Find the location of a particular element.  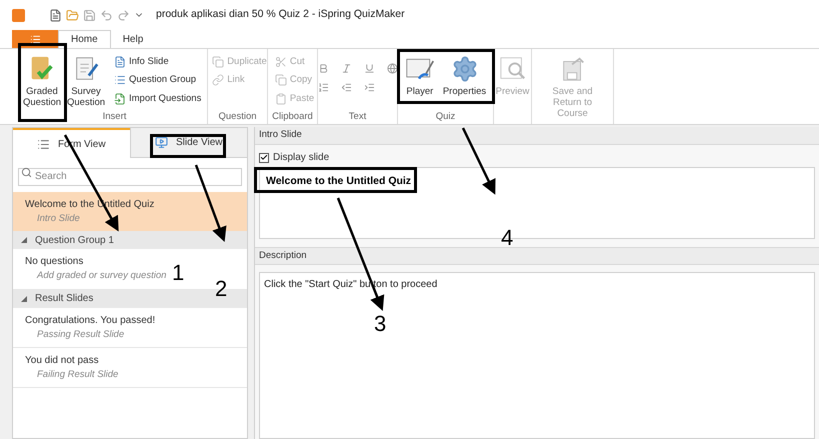

ribbon-button: Info Slide is located at coordinates (158, 62).